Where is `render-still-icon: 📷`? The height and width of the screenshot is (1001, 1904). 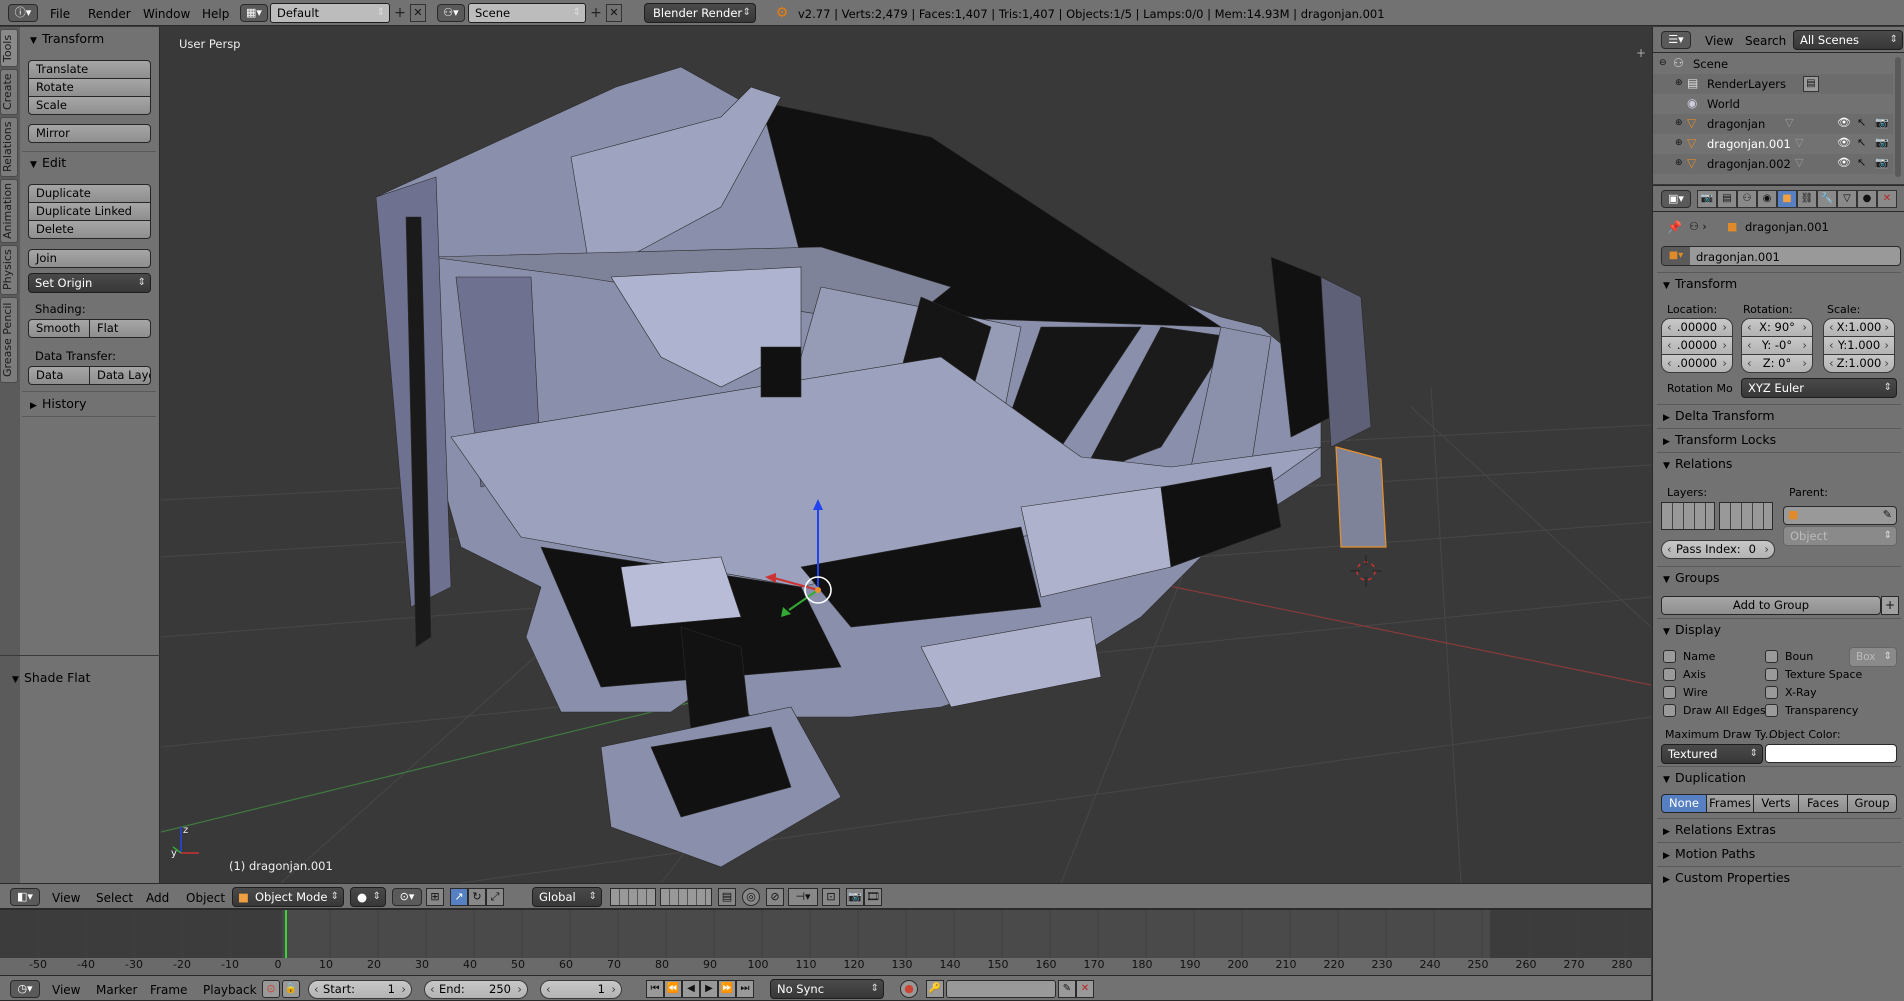
render-still-icon: 📷 is located at coordinates (855, 897).